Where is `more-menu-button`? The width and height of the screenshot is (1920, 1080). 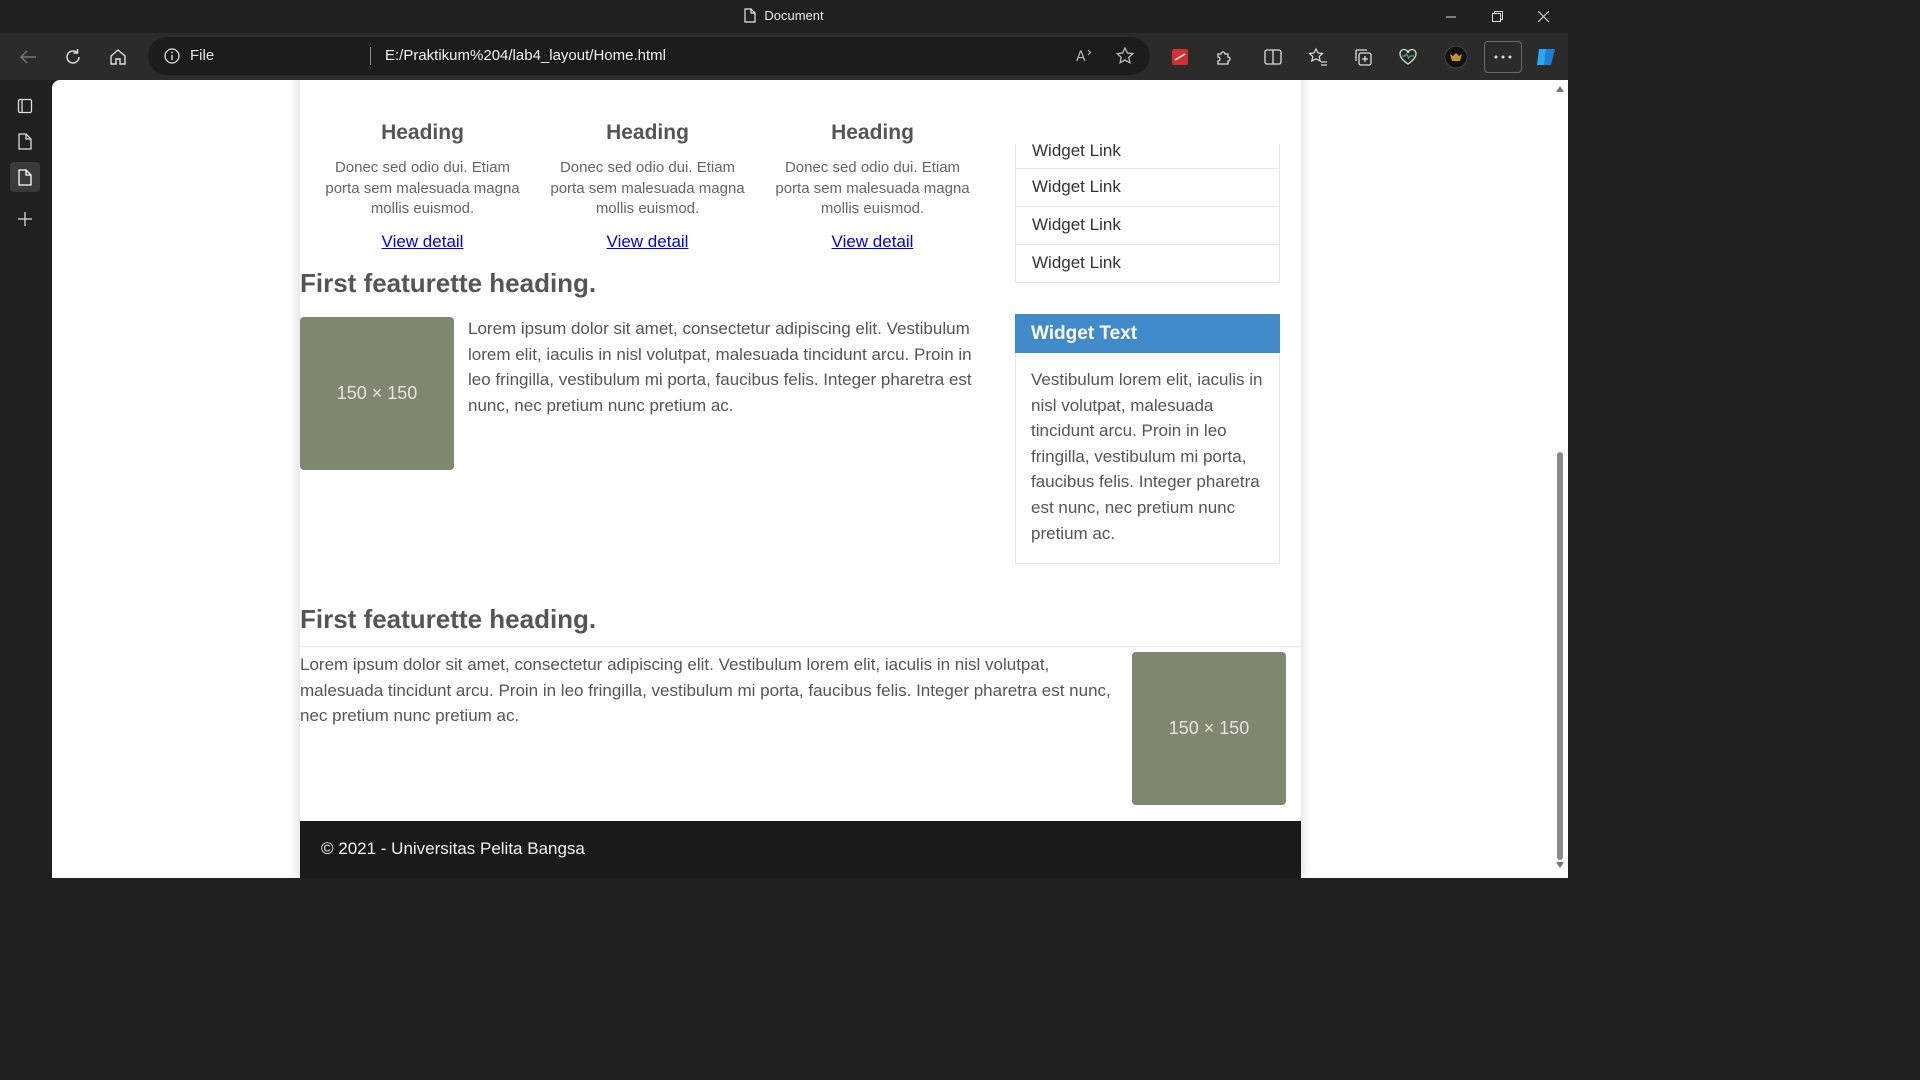 more-menu-button is located at coordinates (1503, 57).